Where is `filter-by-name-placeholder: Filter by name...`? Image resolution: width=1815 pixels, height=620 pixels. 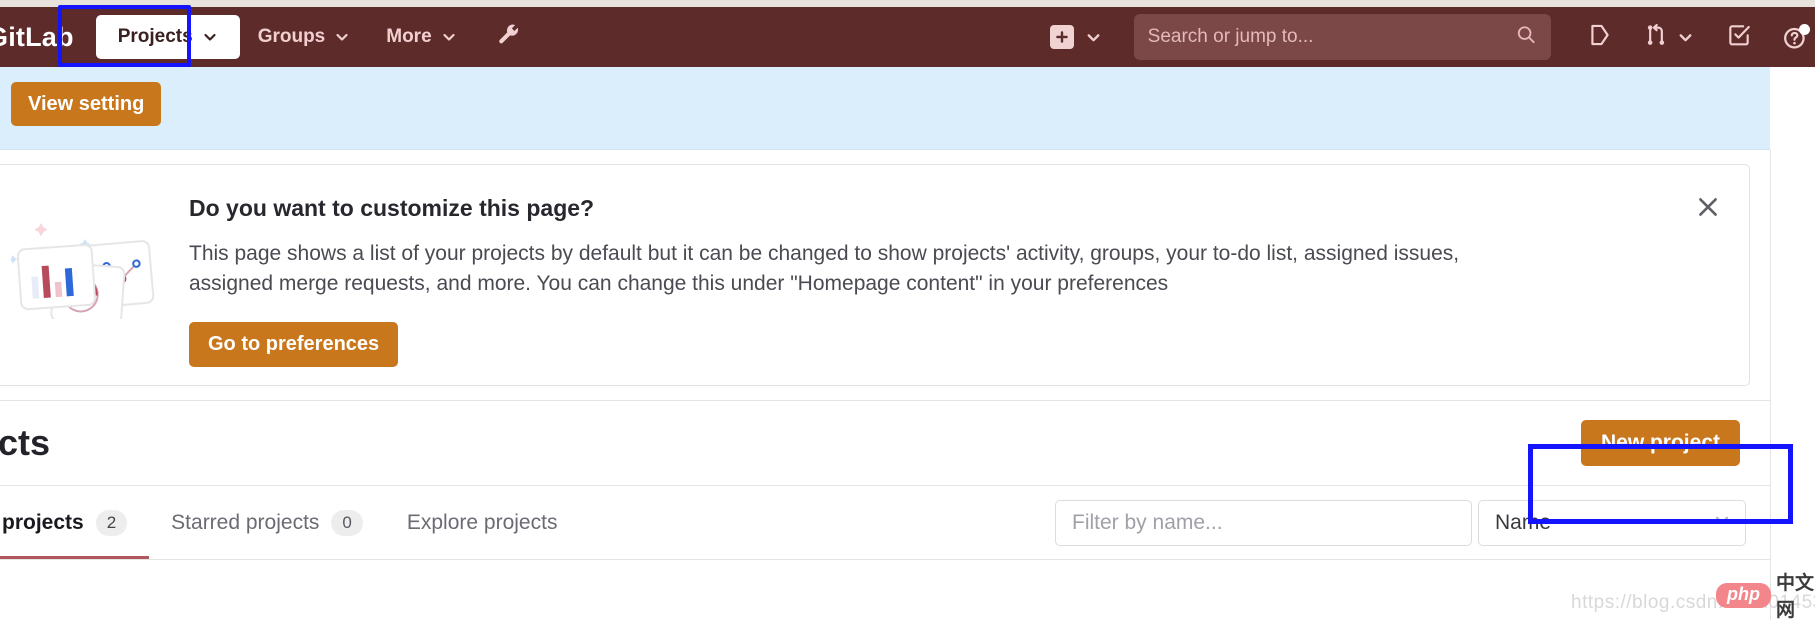
filter-by-name-placeholder: Filter by name... is located at coordinates (1147, 522).